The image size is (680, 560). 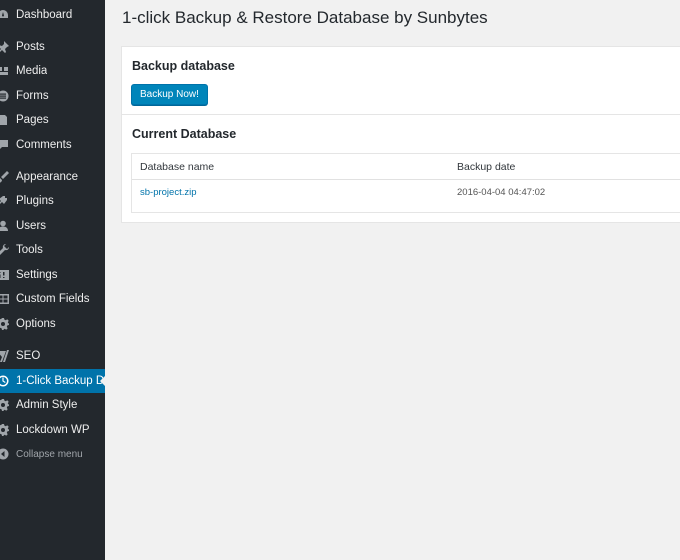 What do you see at coordinates (52, 96) in the screenshot?
I see `sidebar-item-forms: Forms` at bounding box center [52, 96].